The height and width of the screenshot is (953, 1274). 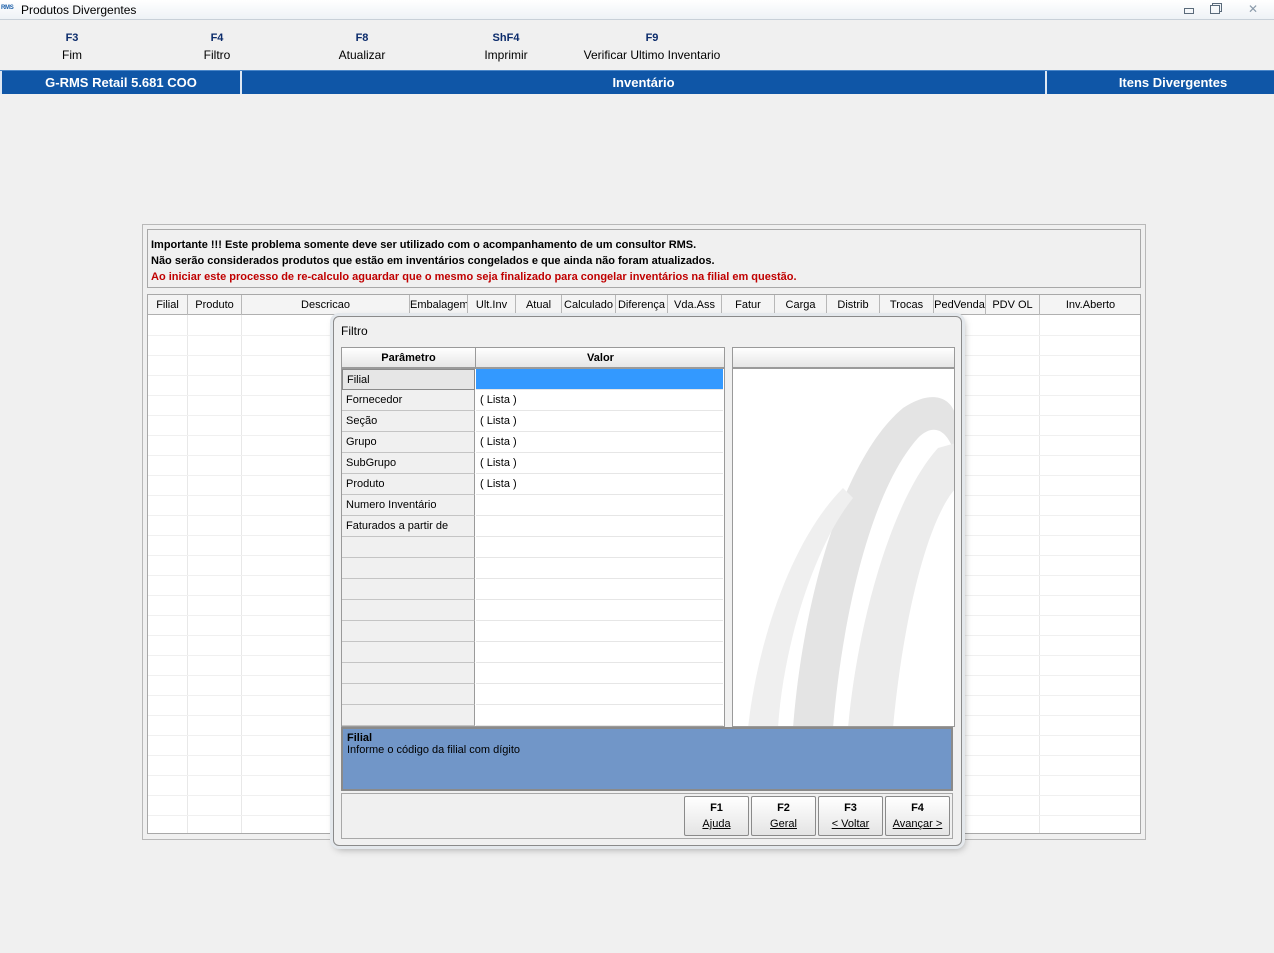 What do you see at coordinates (599, 400) in the screenshot?
I see `fornecedor-value: ( Lista )` at bounding box center [599, 400].